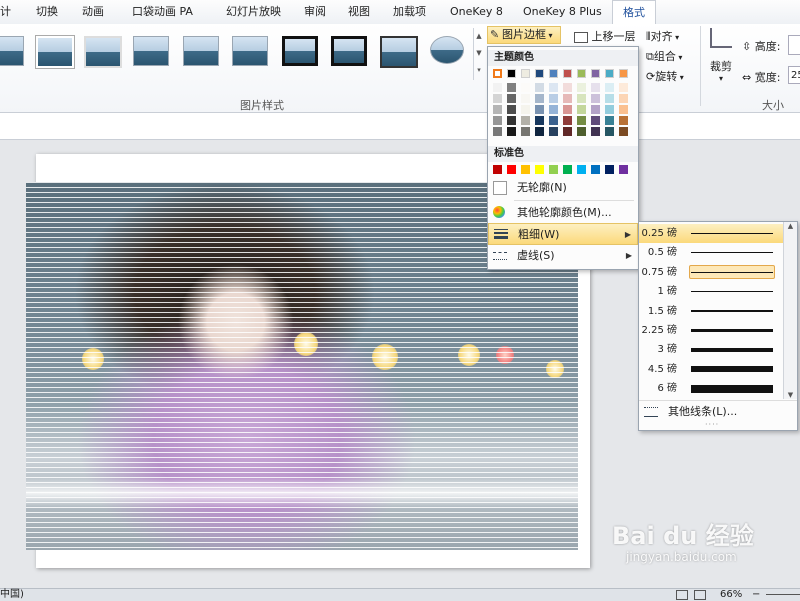  I want to click on weight-option: 6 磅, so click(711, 388).